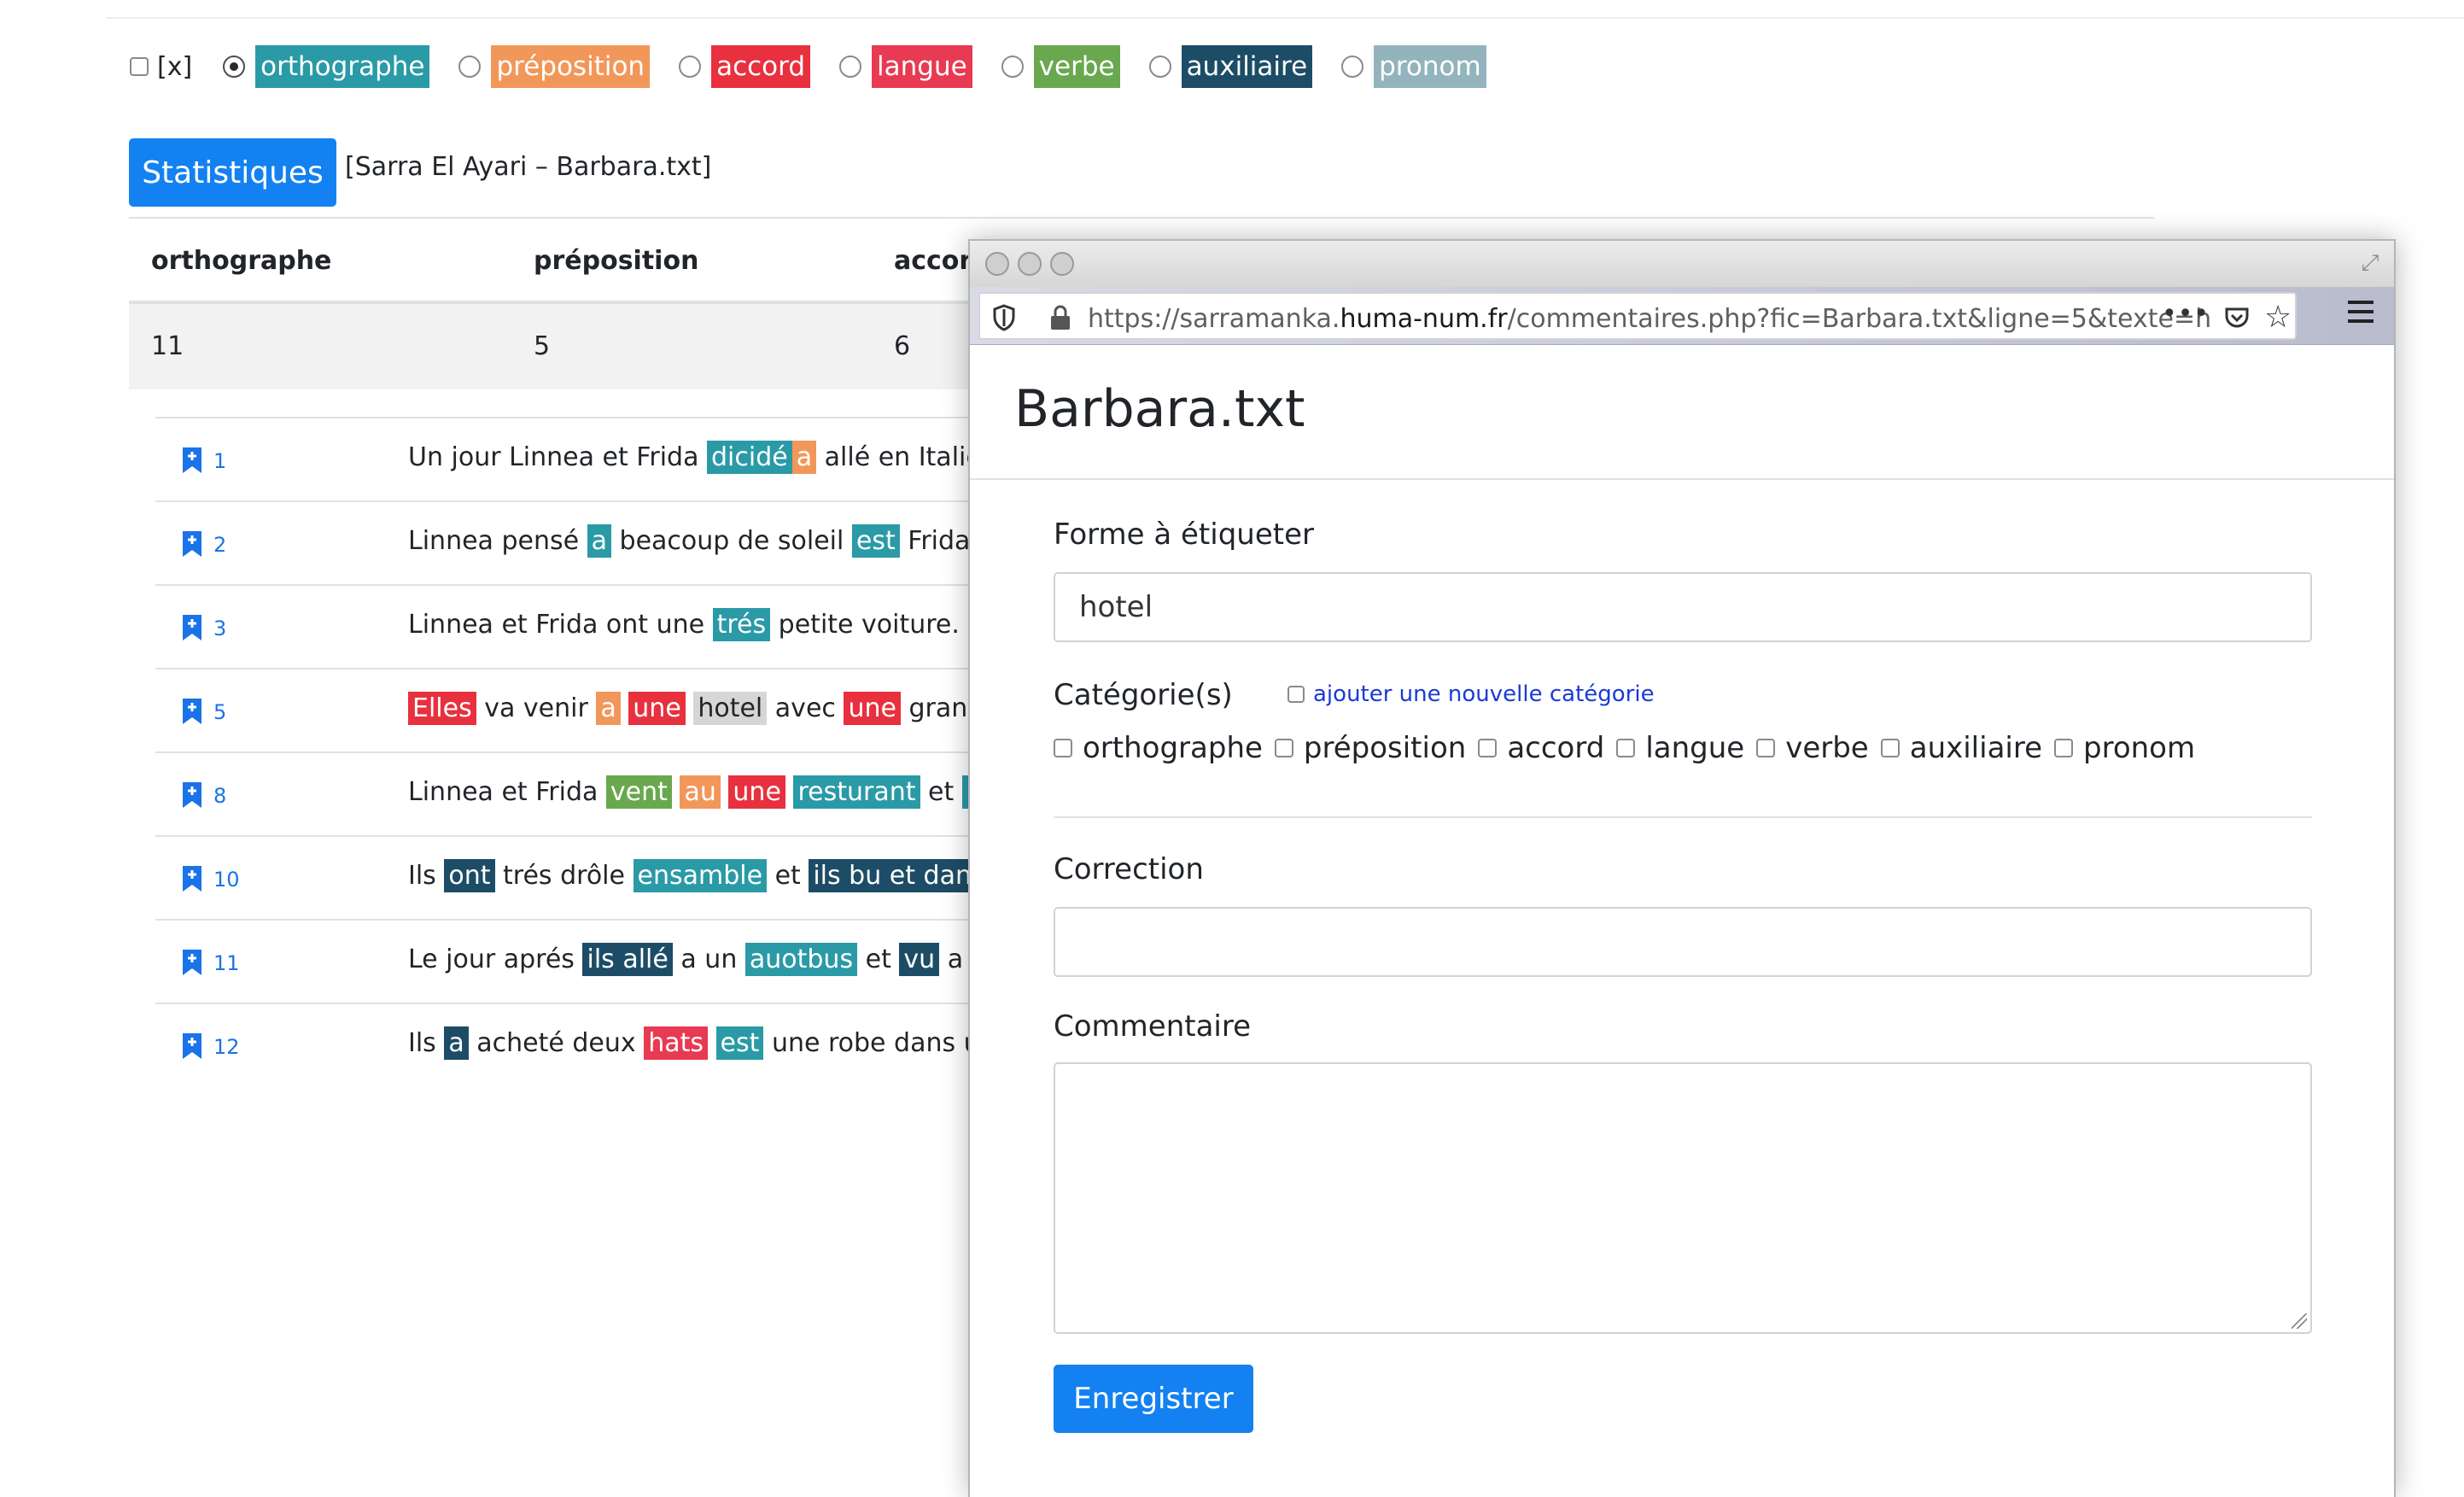 The height and width of the screenshot is (1497, 2464). Describe the element at coordinates (1063, 748) in the screenshot. I see `checkbox-orthographe` at that location.